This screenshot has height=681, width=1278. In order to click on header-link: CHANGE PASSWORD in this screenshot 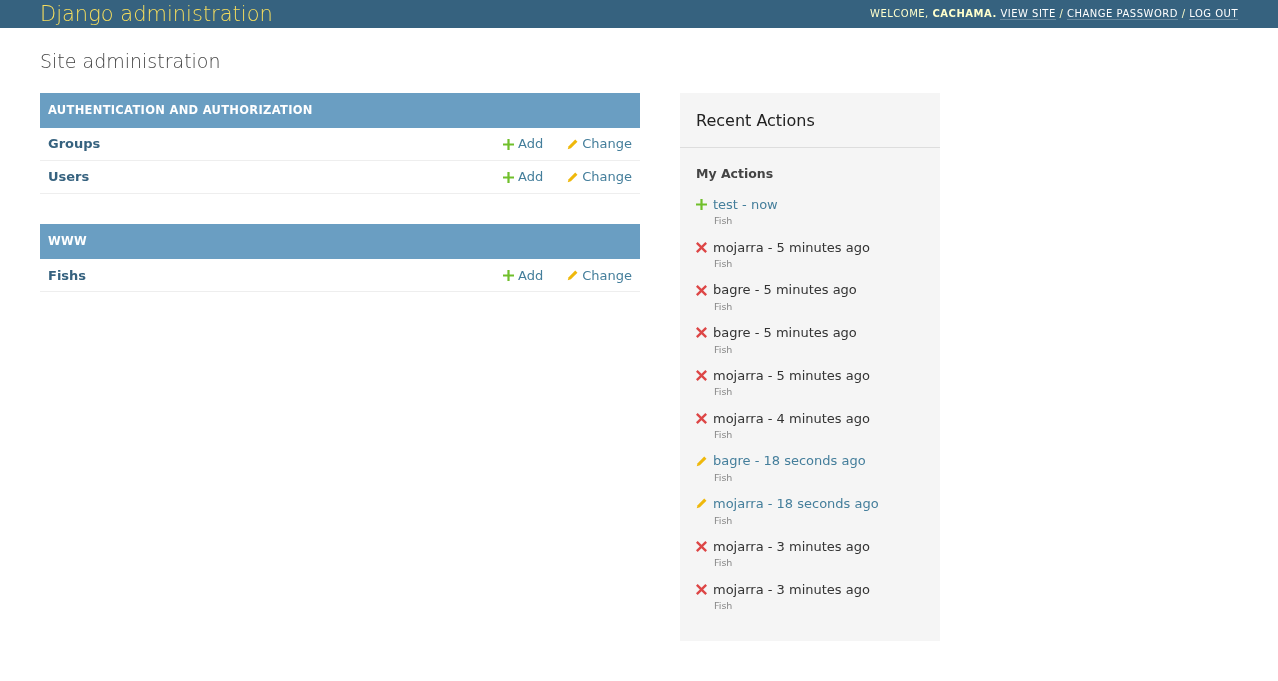, I will do `click(1122, 14)`.